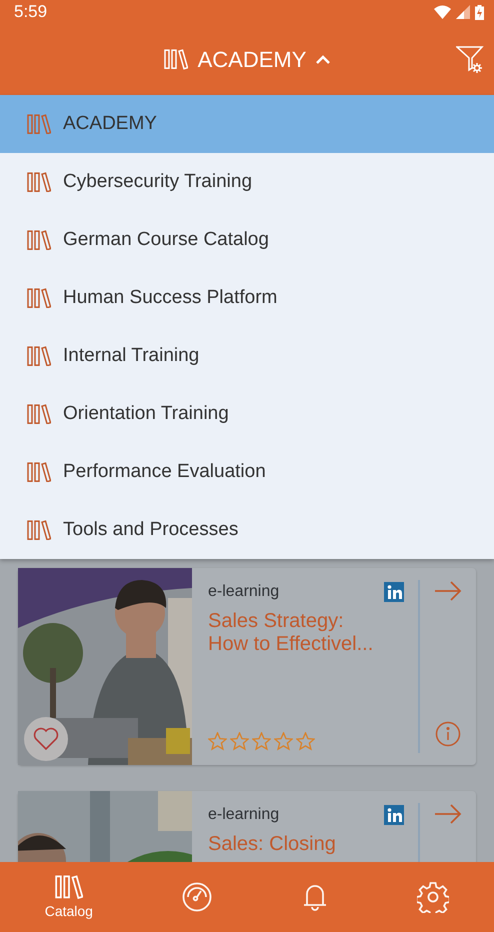  Describe the element at coordinates (470, 60) in the screenshot. I see `filter-settings-icon` at that location.